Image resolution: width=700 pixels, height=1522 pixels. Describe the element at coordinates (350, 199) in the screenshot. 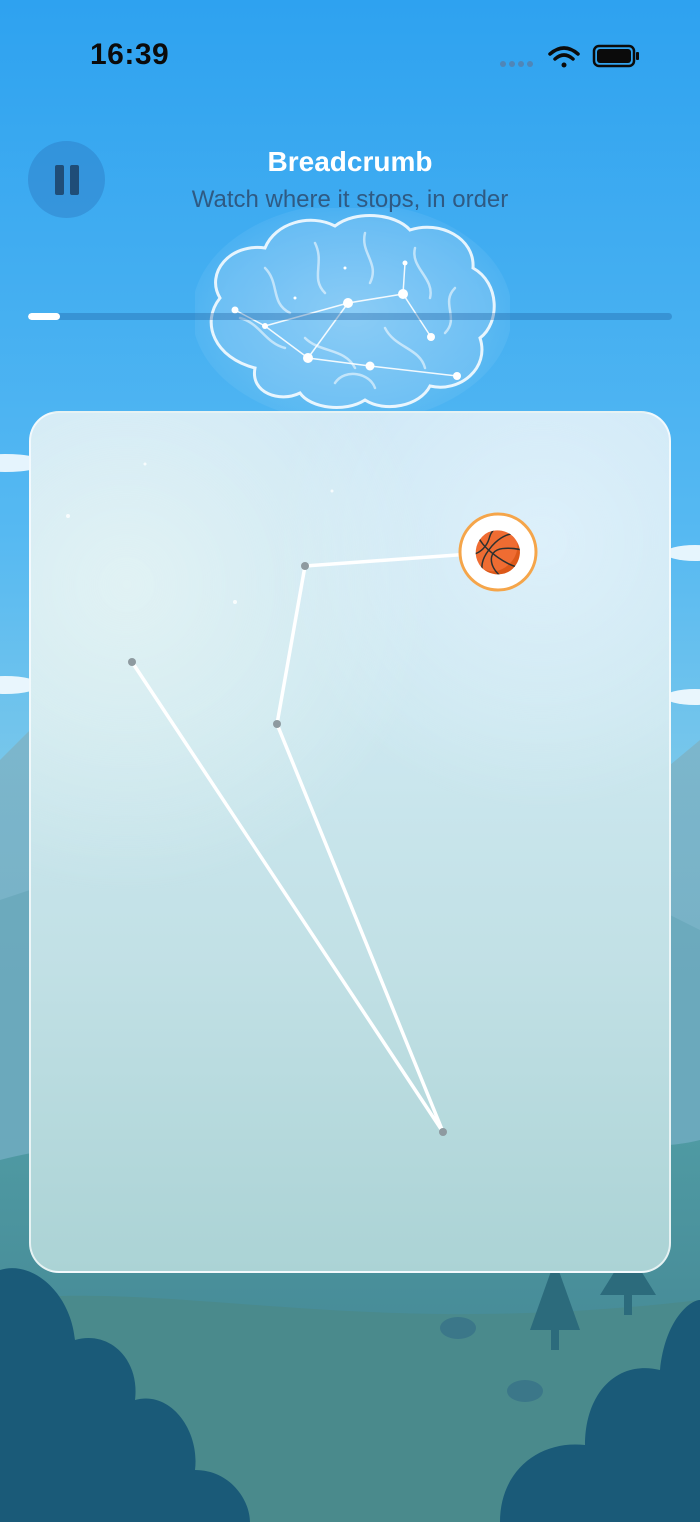

I see `page-subtitle: Watch where it stops, in order` at that location.